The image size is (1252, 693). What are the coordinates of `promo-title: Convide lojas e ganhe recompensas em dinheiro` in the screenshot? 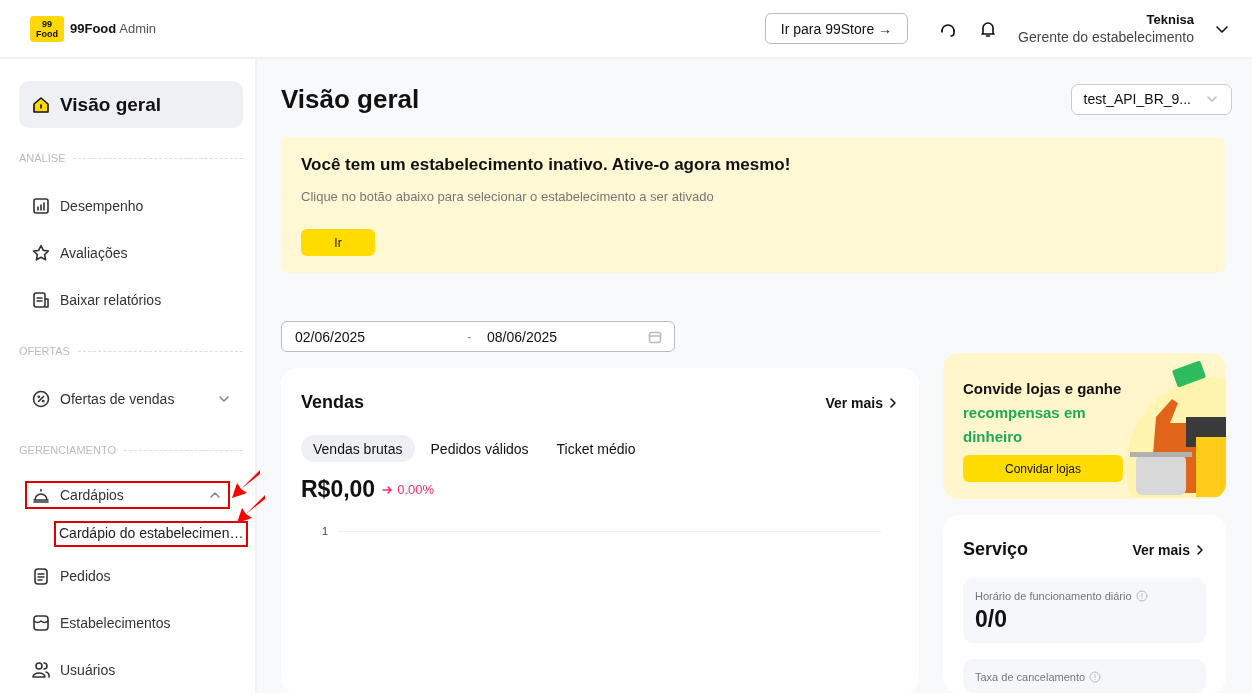 It's located at (1043, 413).